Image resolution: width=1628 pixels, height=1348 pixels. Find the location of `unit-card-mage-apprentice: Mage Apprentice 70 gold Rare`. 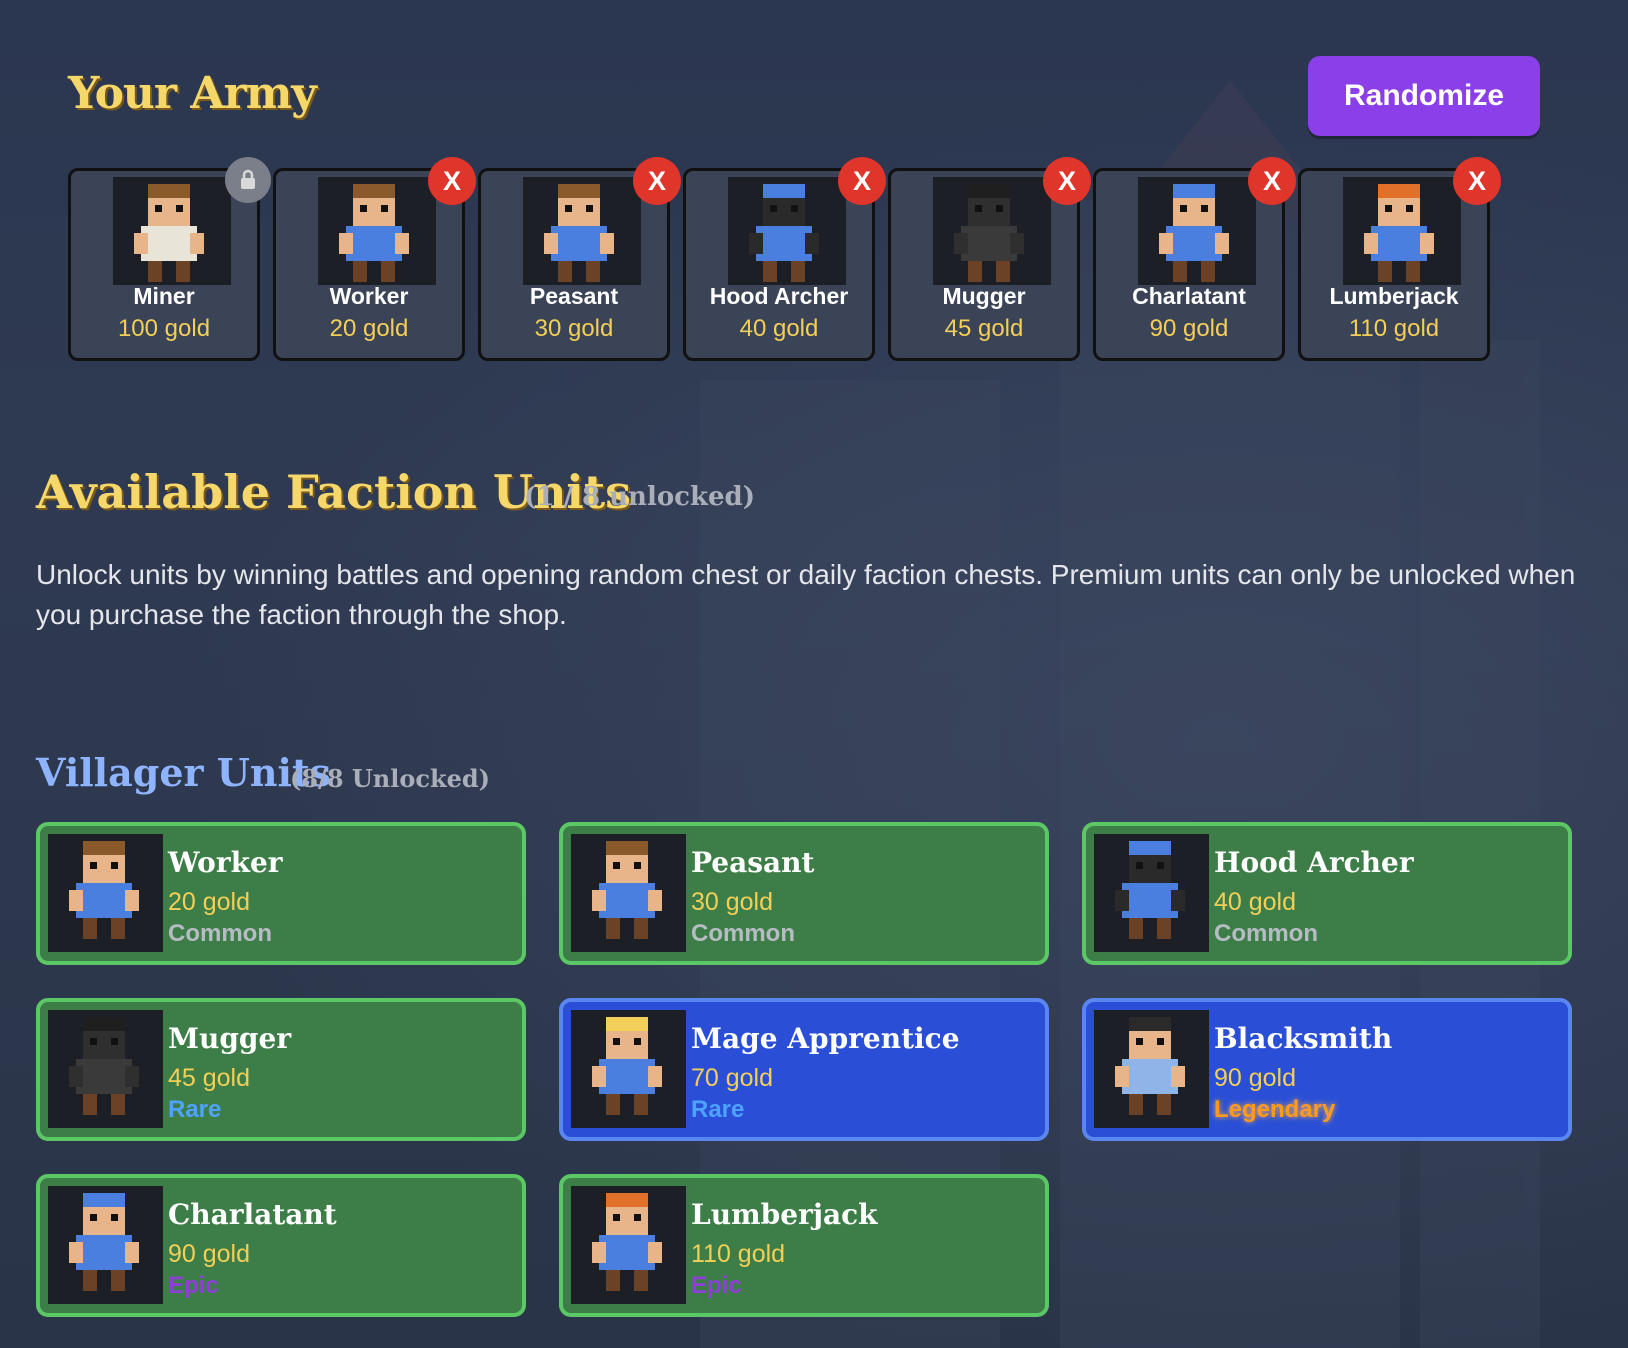

unit-card-mage-apprentice: Mage Apprentice 70 gold Rare is located at coordinates (804, 1069).